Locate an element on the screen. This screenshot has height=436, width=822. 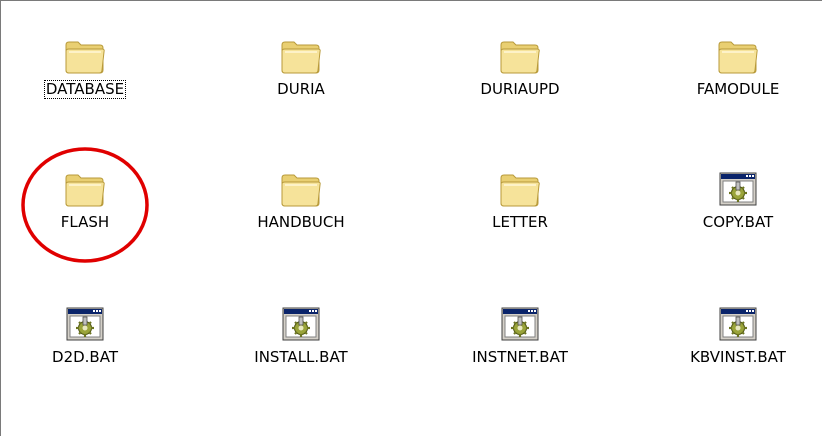
item-label: COPY.BAT is located at coordinates (738, 222).